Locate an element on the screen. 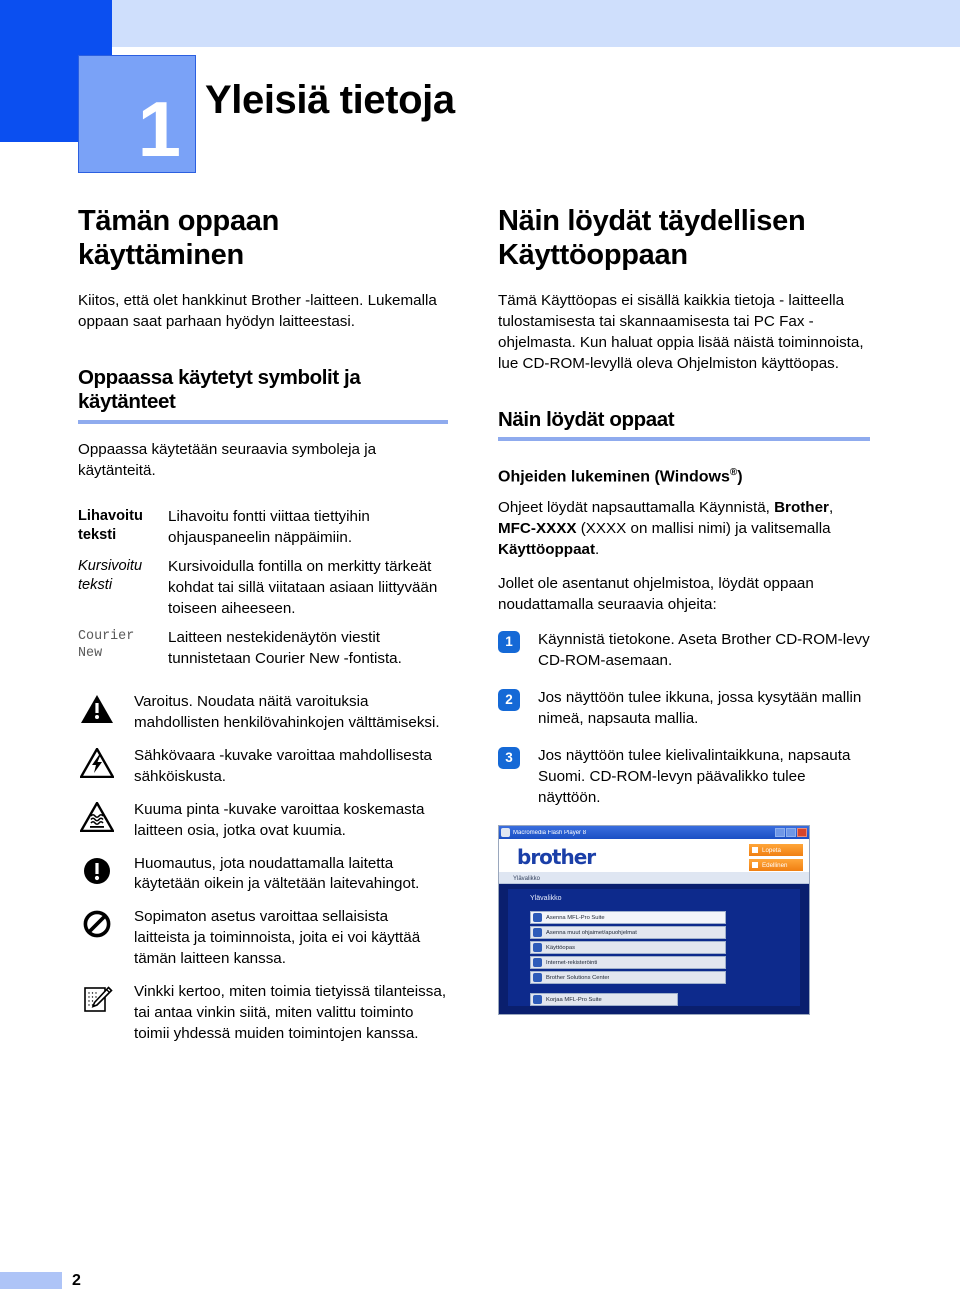 This screenshot has height=1315, width=960. screenshot-window-title: Macromedia Flash Player 8 is located at coordinates (550, 832).